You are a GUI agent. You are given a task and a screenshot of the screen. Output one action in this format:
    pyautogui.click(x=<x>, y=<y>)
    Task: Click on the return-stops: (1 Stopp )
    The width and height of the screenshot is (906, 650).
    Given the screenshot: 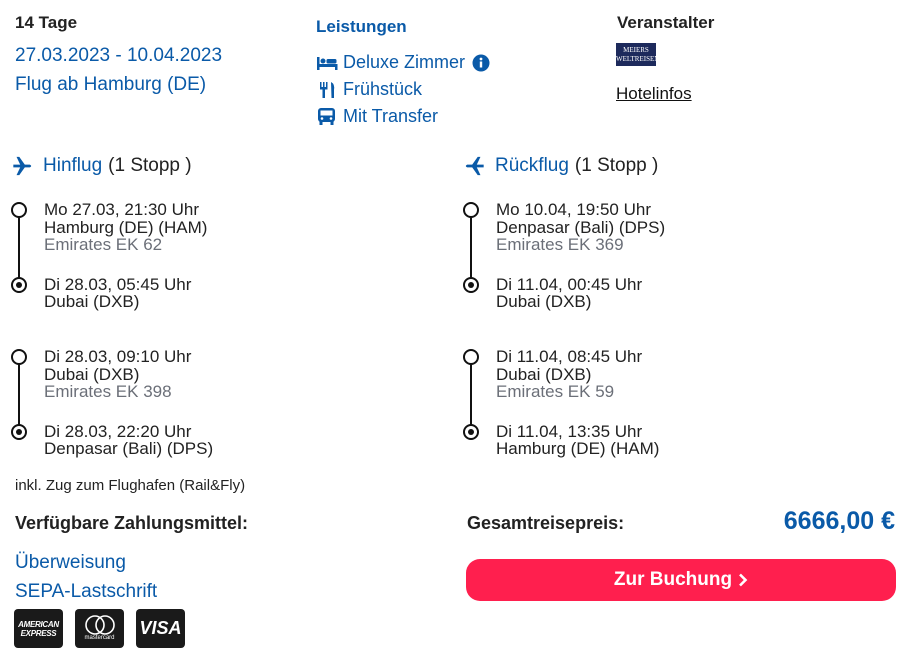 What is the action you would take?
    pyautogui.click(x=616, y=165)
    